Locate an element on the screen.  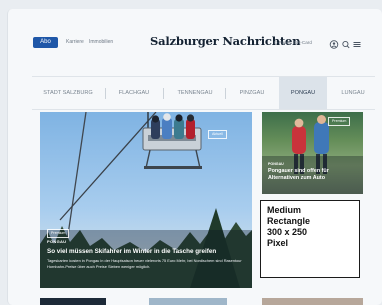
immobilien-link: Immobilien is located at coordinates (101, 42).